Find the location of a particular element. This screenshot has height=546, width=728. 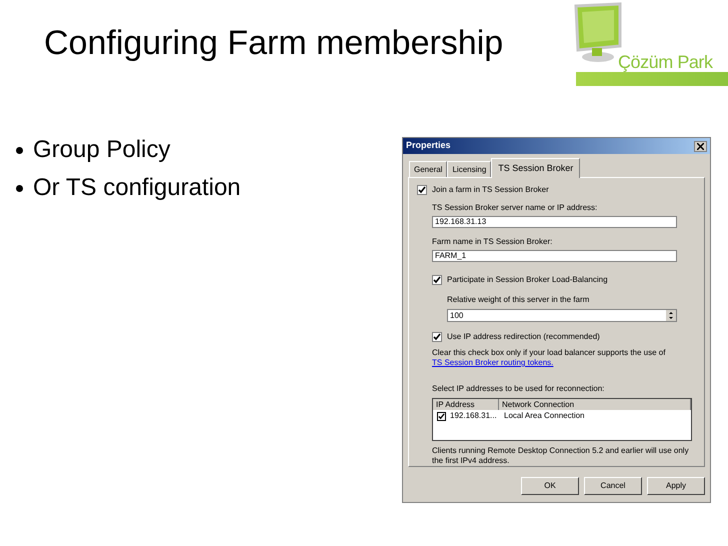

bullet-text: Group Policy is located at coordinates (101, 150).